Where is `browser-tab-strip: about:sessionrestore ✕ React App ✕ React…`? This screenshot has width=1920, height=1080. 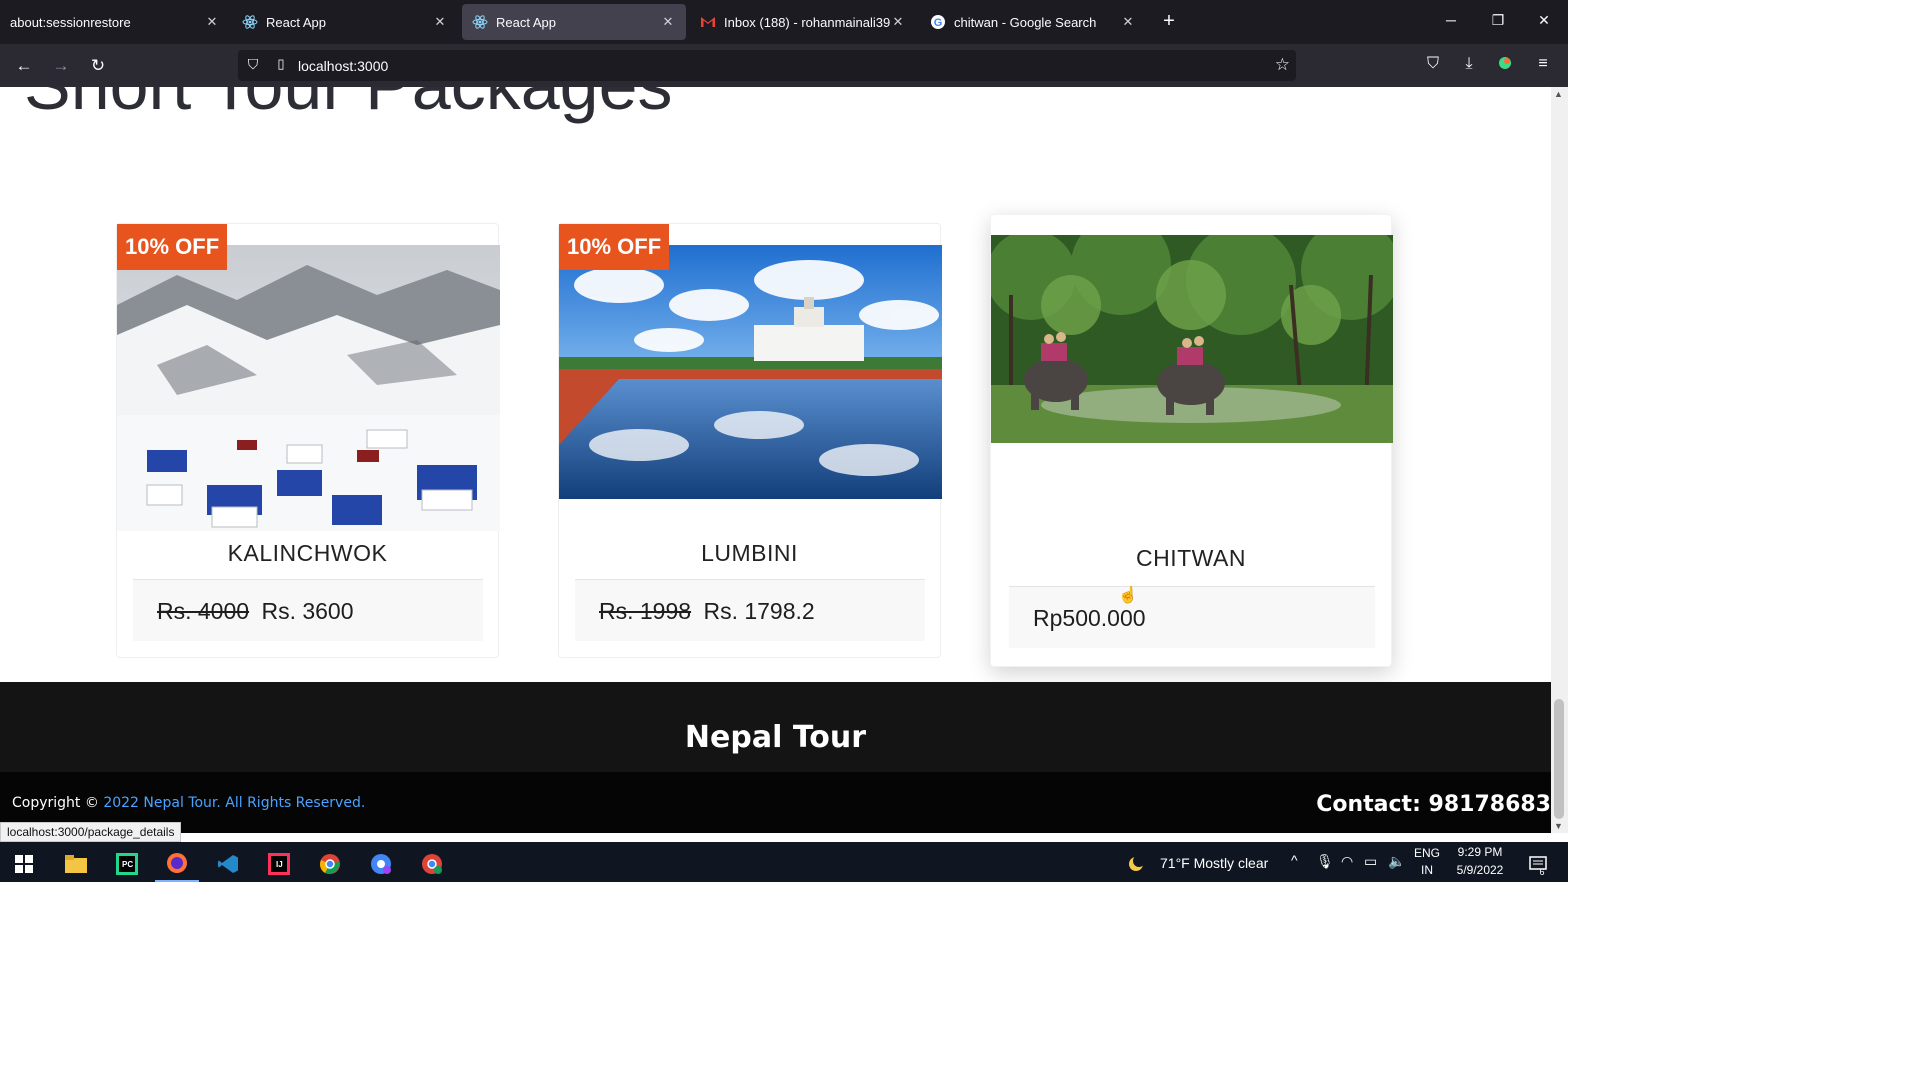 browser-tab-strip: about:sessionrestore ✕ React App ✕ React… is located at coordinates (784, 22).